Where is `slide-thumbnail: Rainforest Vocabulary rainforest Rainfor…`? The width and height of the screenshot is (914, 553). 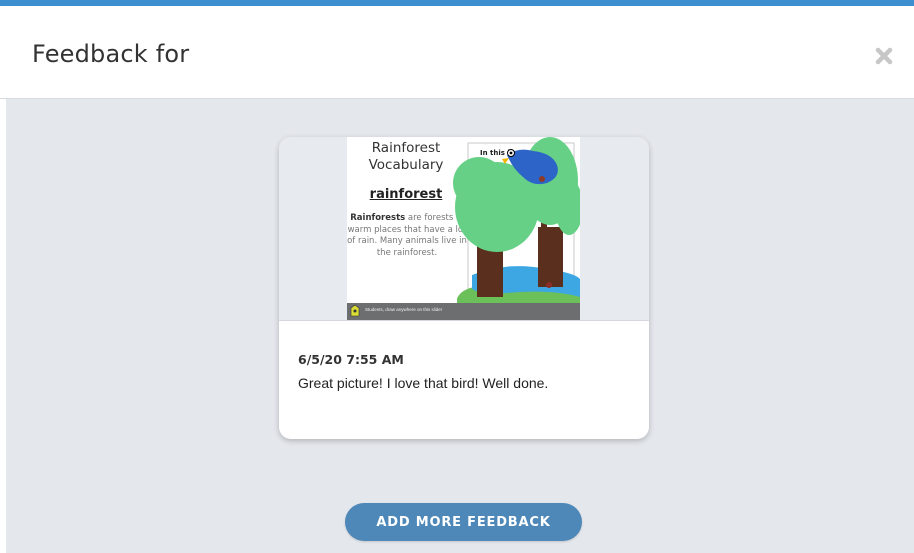 slide-thumbnail: Rainforest Vocabulary rainforest Rainfor… is located at coordinates (464, 229).